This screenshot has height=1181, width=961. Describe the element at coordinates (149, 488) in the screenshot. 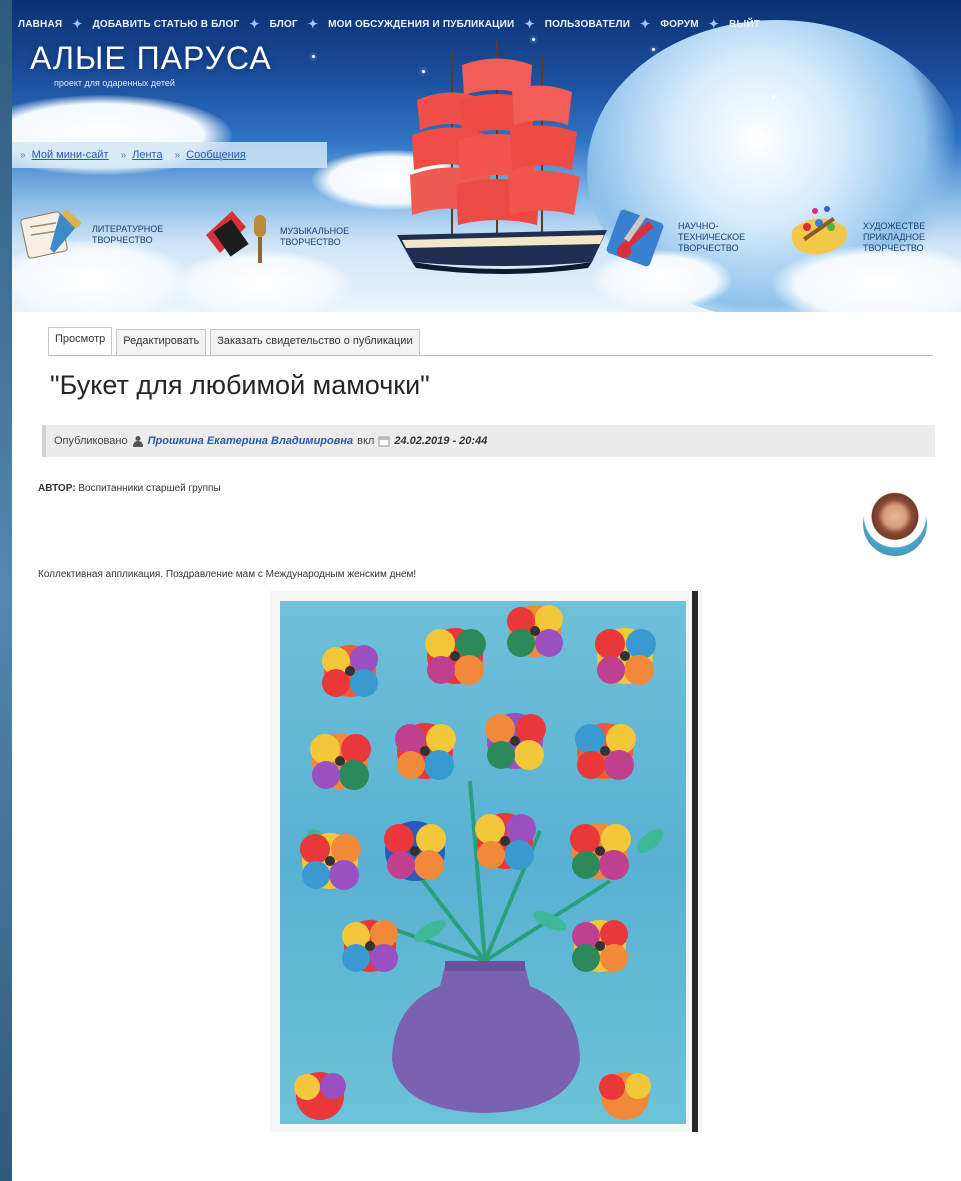

I see `author-value: Воспитанники старшей группы` at that location.